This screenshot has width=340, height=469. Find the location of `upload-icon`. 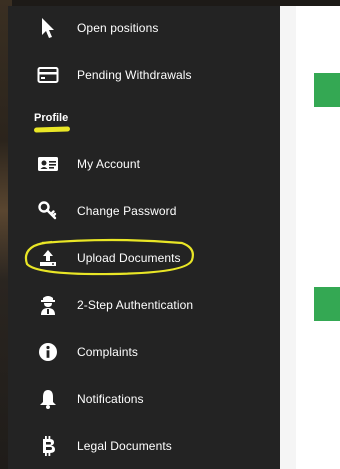

upload-icon is located at coordinates (48, 258).